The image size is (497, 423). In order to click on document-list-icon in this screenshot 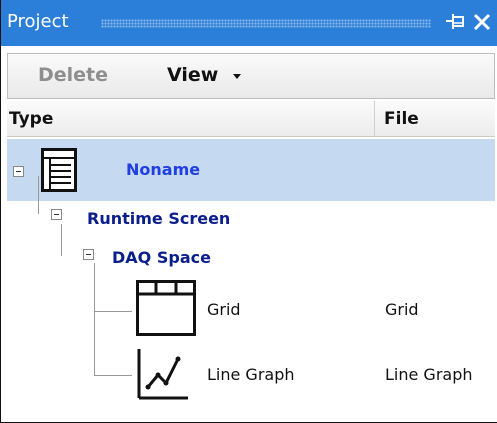, I will do `click(59, 172)`.